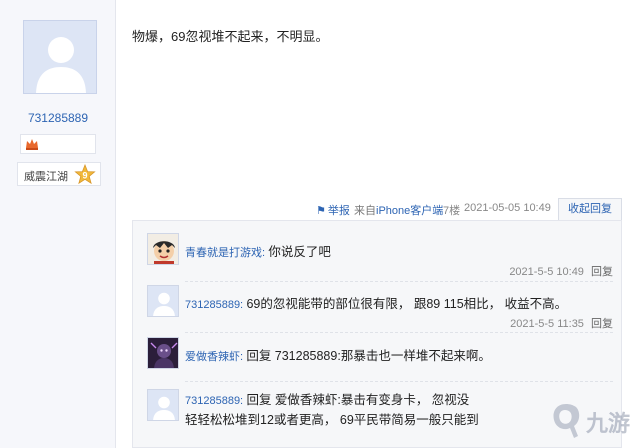 This screenshot has width=640, height=448. Describe the element at coordinates (306, 356) in the screenshot. I see `reply-target-link: 731285889` at that location.